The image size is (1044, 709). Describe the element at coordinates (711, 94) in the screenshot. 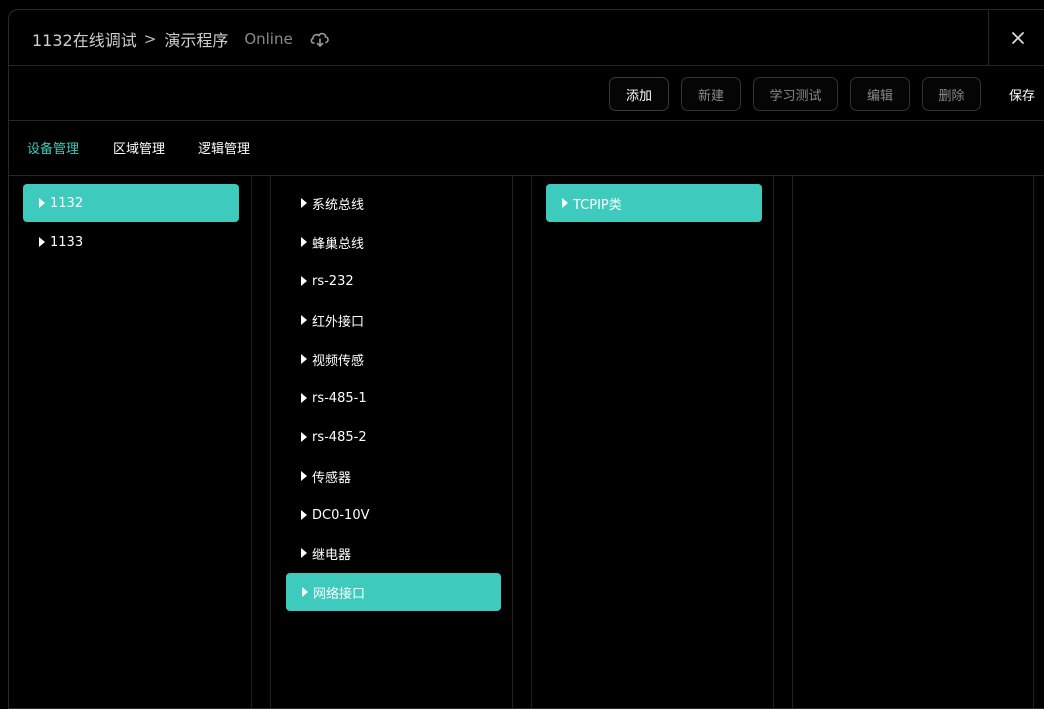

I see `new-button: 新建` at that location.